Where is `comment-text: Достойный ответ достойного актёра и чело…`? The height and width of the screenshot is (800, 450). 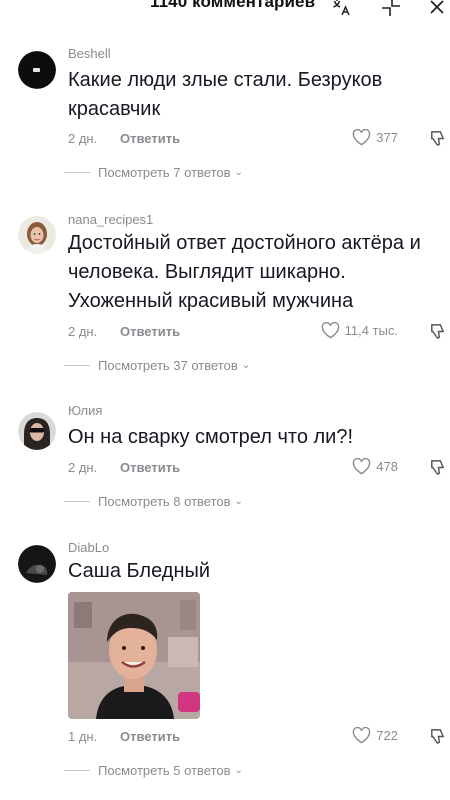 comment-text: Достойный ответ достойного актёра и чело… is located at coordinates (244, 272).